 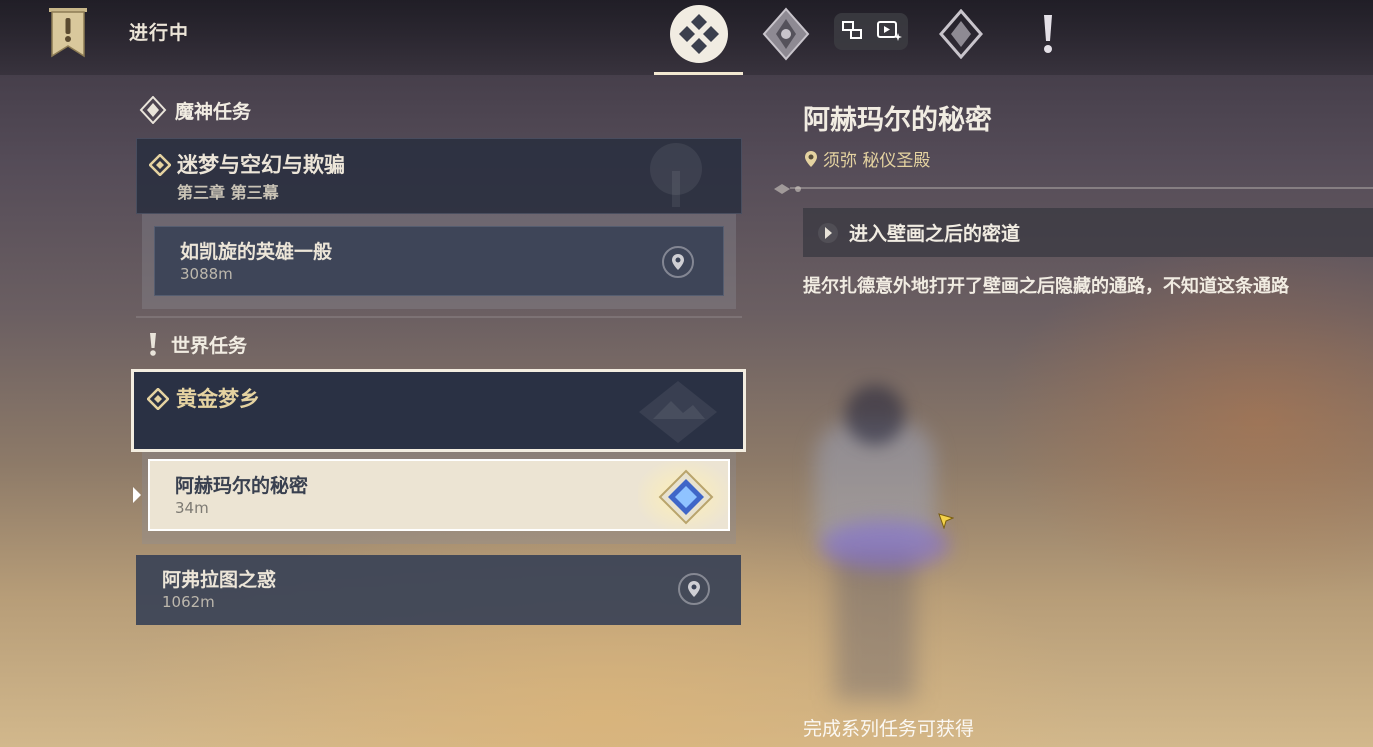 I want to click on section-divider, so click(x=439, y=317).